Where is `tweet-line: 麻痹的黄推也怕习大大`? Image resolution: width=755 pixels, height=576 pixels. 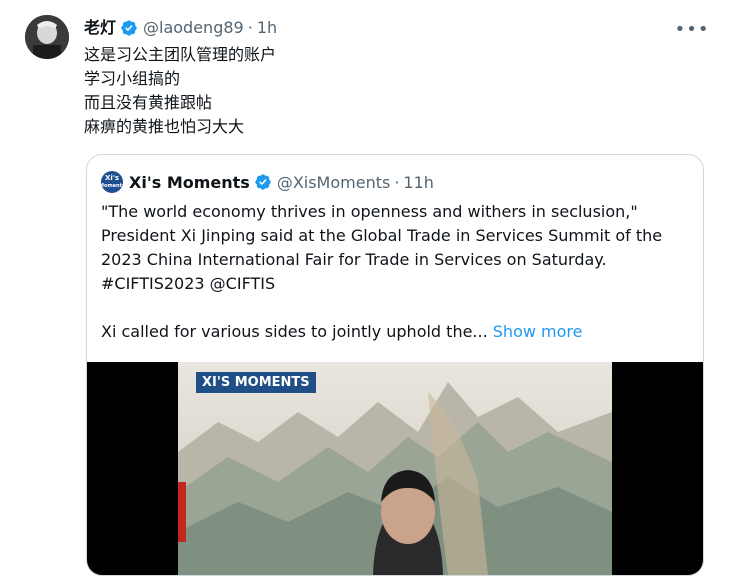 tweet-line: 麻痹的黄推也怕习大大 is located at coordinates (164, 126).